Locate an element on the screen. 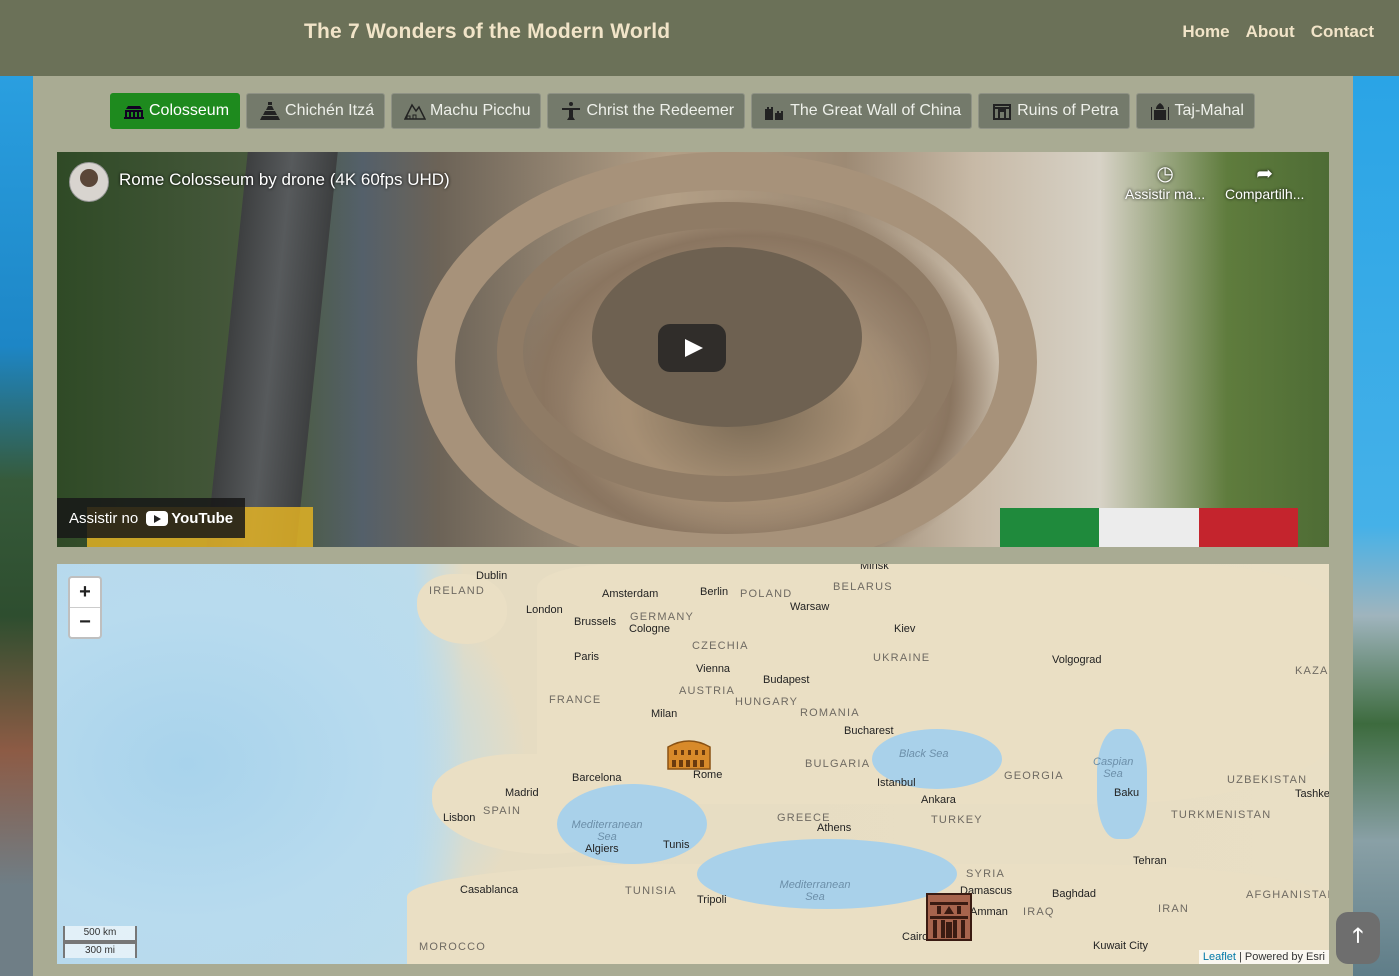 The width and height of the screenshot is (1399, 976). video-title: Rome Colosseum by drone (4K 60fps UHD) is located at coordinates (284, 180).